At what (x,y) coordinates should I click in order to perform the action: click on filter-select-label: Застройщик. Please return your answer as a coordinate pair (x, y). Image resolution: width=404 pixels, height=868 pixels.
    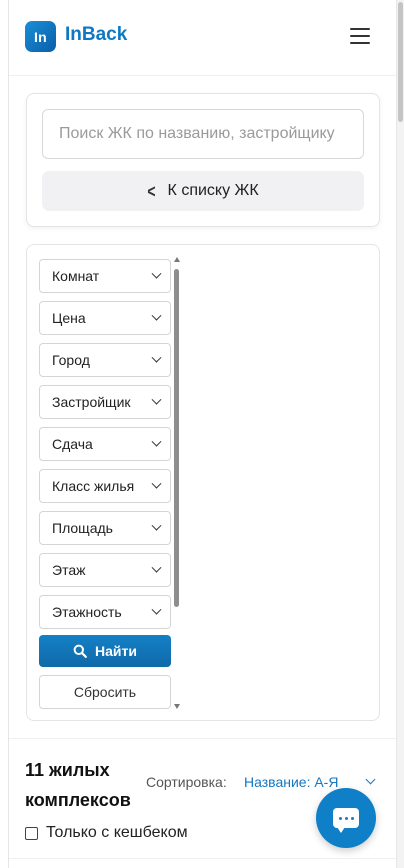
    Looking at the image, I should click on (91, 402).